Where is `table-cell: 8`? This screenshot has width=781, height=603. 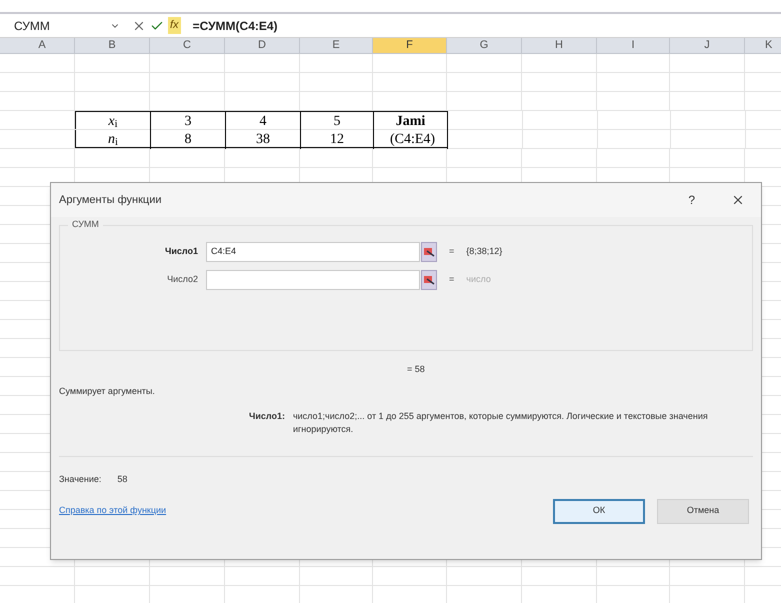 table-cell: 8 is located at coordinates (188, 139).